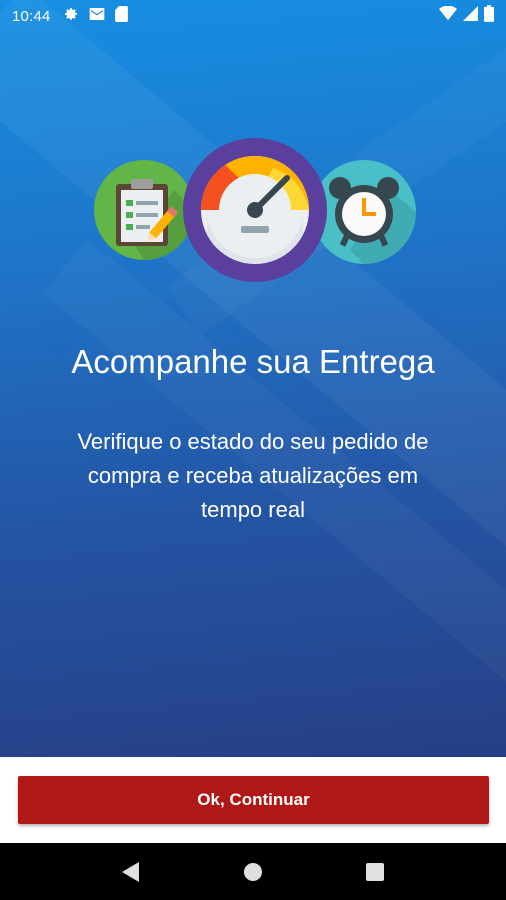 Image resolution: width=506 pixels, height=900 pixels. I want to click on wifi-icon, so click(448, 15).